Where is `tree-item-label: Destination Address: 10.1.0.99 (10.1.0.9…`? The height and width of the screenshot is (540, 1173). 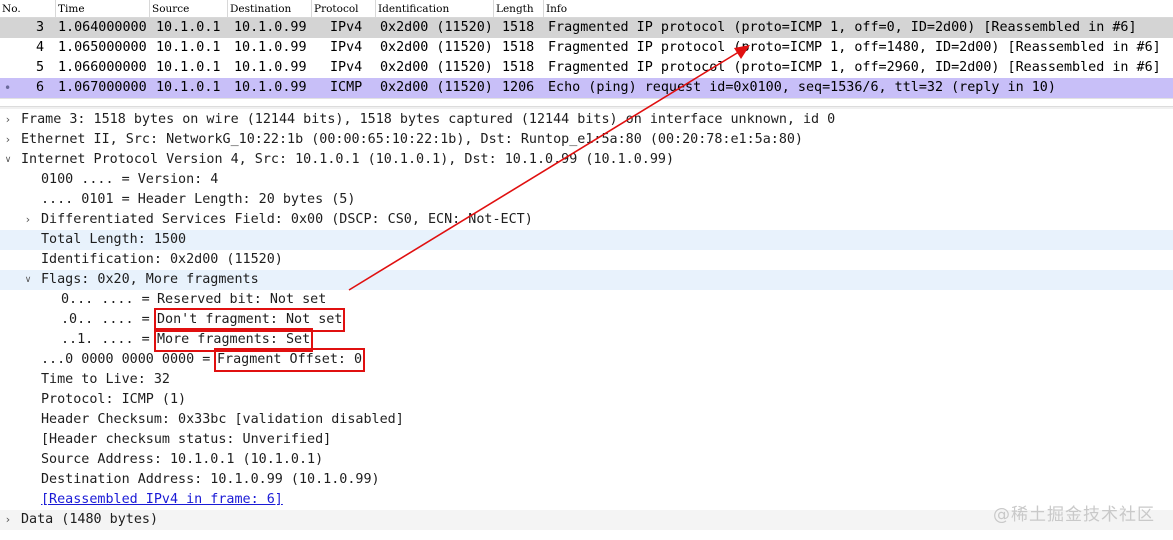 tree-item-label: Destination Address: 10.1.0.99 (10.1.0.9… is located at coordinates (210, 479).